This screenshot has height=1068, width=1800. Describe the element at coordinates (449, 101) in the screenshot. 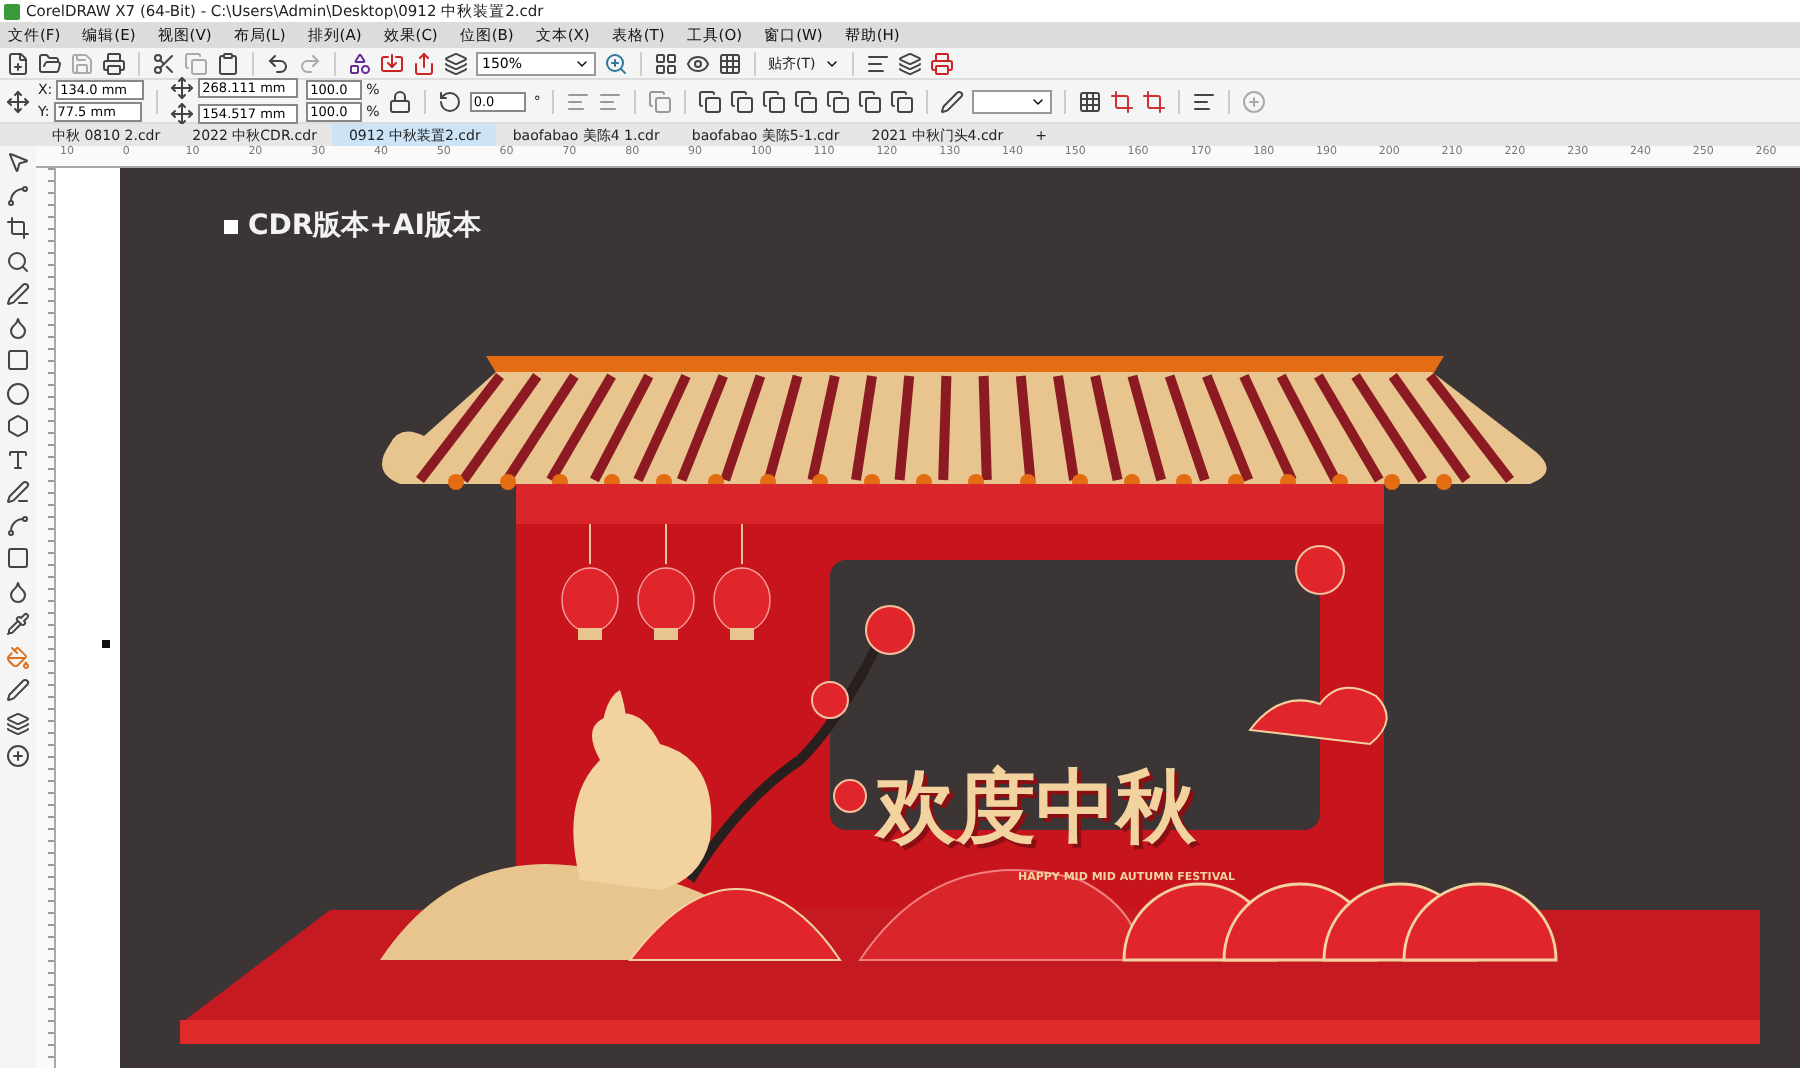

I see `rotate-icon` at that location.